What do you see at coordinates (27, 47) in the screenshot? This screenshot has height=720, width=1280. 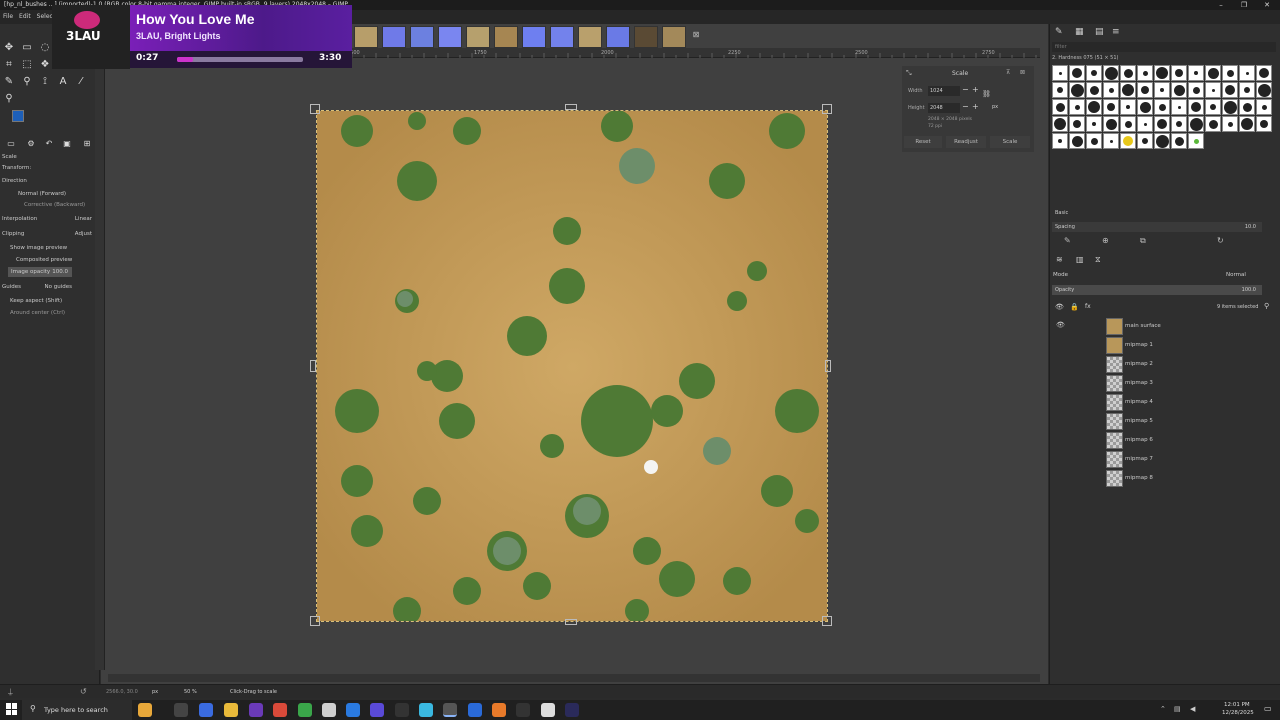 I see `rect-select-tool-icon: ▭` at bounding box center [27, 47].